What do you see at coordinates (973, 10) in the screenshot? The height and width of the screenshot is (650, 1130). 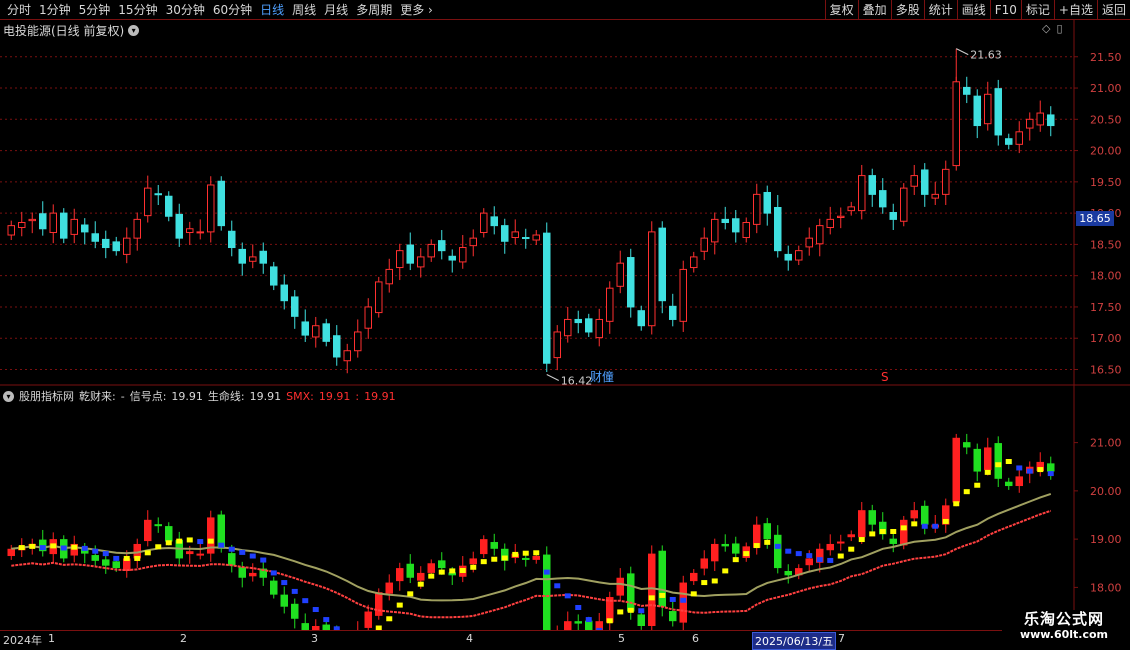 I see `draw-line-button: 画线` at bounding box center [973, 10].